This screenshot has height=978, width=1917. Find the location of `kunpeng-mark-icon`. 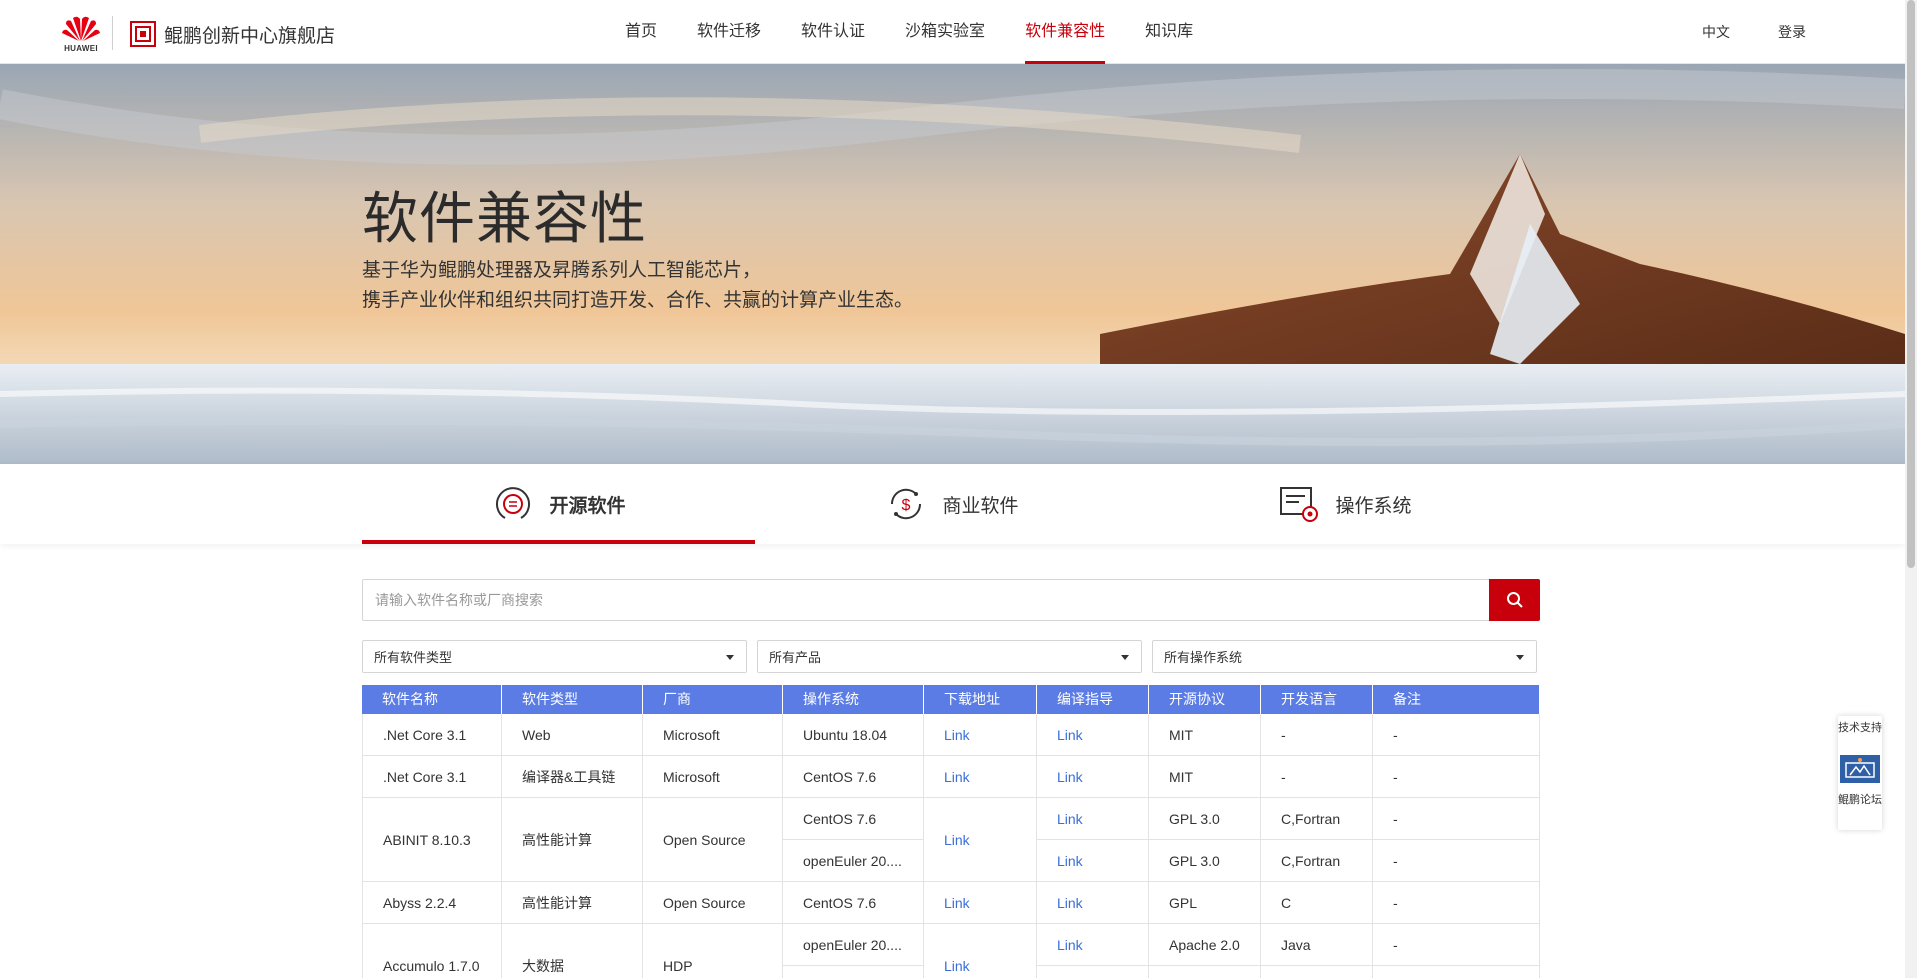

kunpeng-mark-icon is located at coordinates (143, 34).